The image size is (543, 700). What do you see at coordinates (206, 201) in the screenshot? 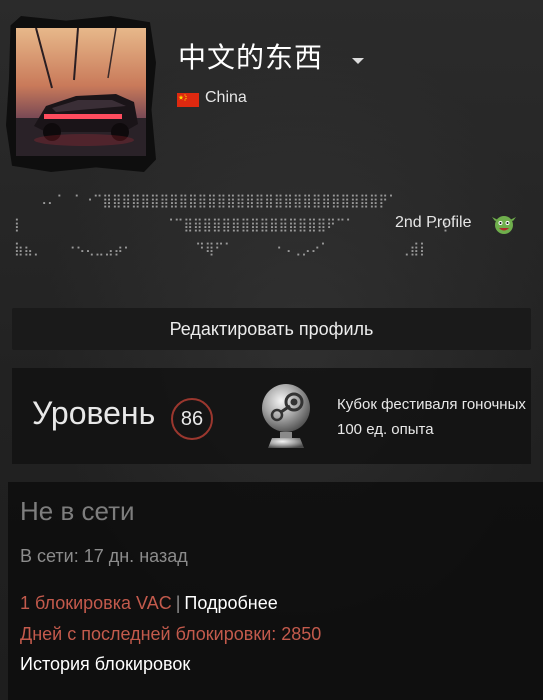
I see `summary-line: ⠠⠄⠁ ⠁⠐⠉⣿⣿⣿⣿⣿⣿⣿⣿⣿⣿⣿⣿⣿⣿⣿⣿⣿⣿⣿⣿⣿⣿⣿⣿⣿⣿⣿⣿⣿⡟⠁` at bounding box center [206, 201].